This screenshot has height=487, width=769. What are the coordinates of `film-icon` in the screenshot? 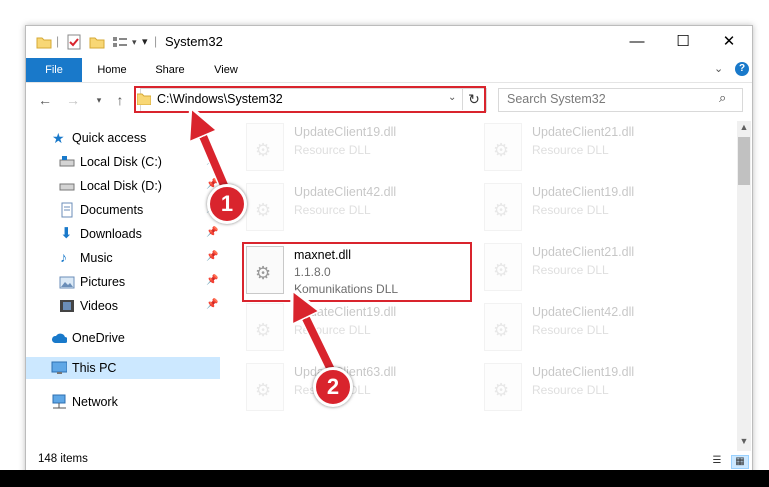 It's located at (67, 306).